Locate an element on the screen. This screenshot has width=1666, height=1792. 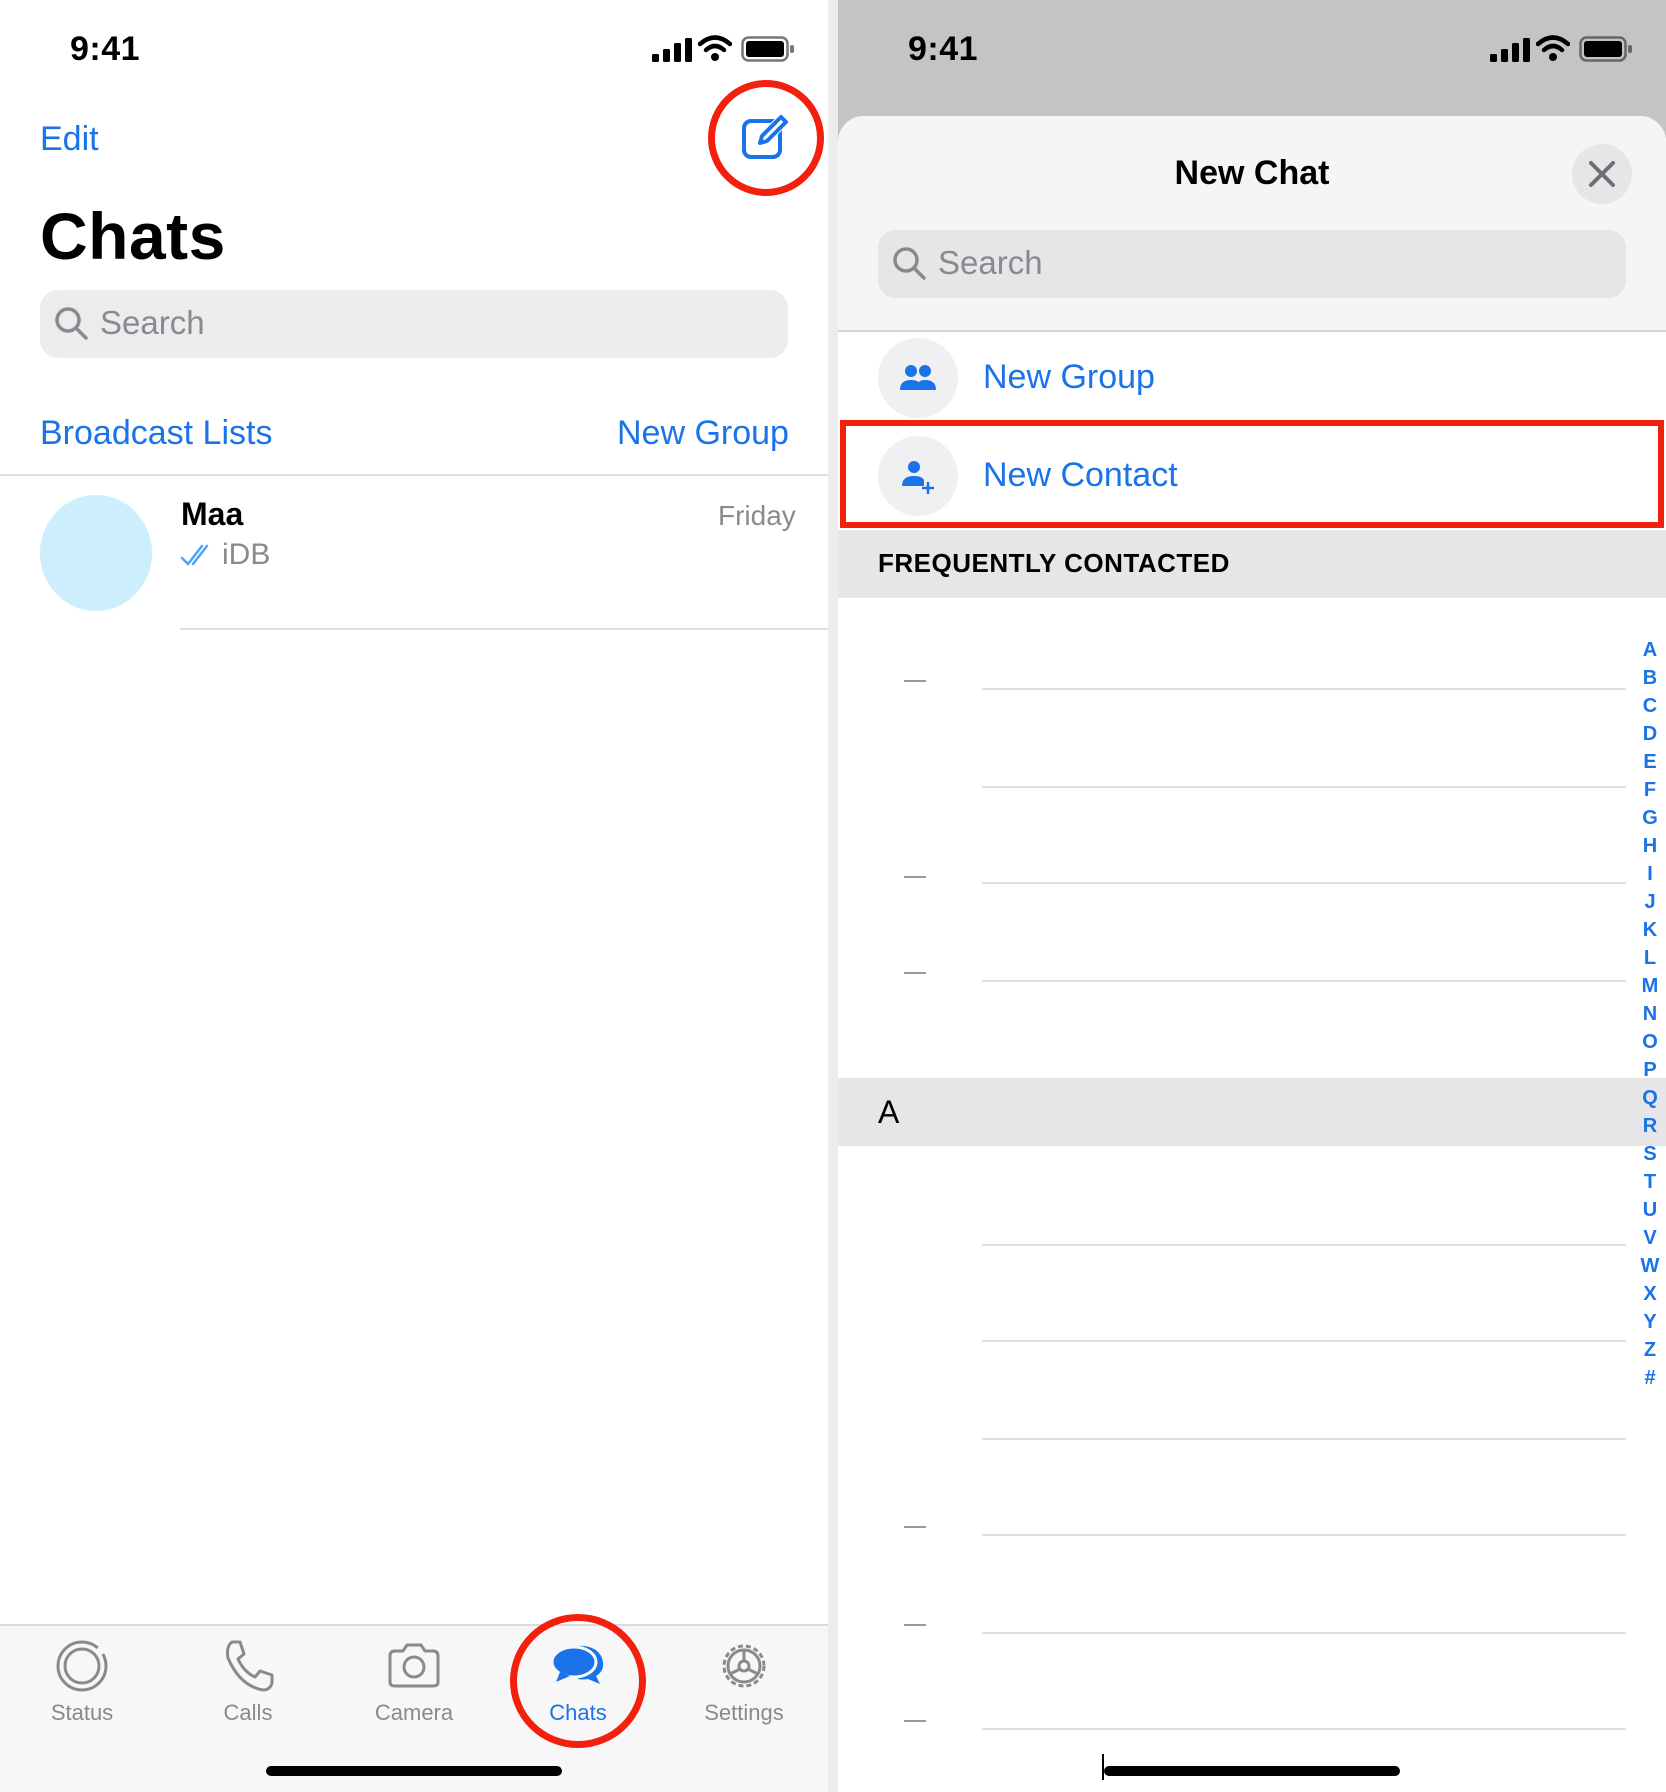
index-letter: W is located at coordinates (1650, 1266).